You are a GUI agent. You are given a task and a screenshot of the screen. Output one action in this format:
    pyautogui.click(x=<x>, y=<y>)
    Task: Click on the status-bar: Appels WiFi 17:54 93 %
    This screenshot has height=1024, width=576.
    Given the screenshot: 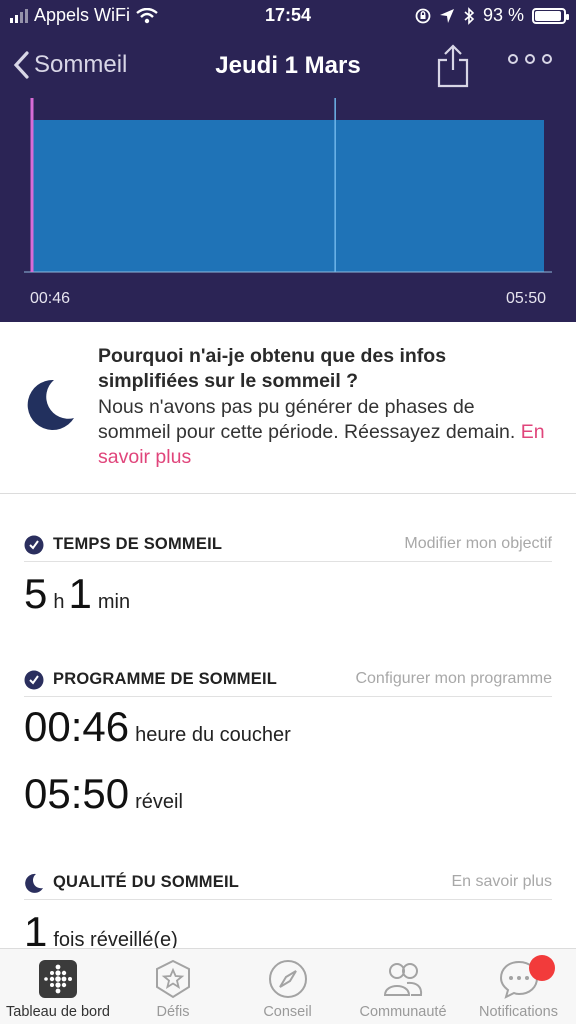 What is the action you would take?
    pyautogui.click(x=288, y=17)
    